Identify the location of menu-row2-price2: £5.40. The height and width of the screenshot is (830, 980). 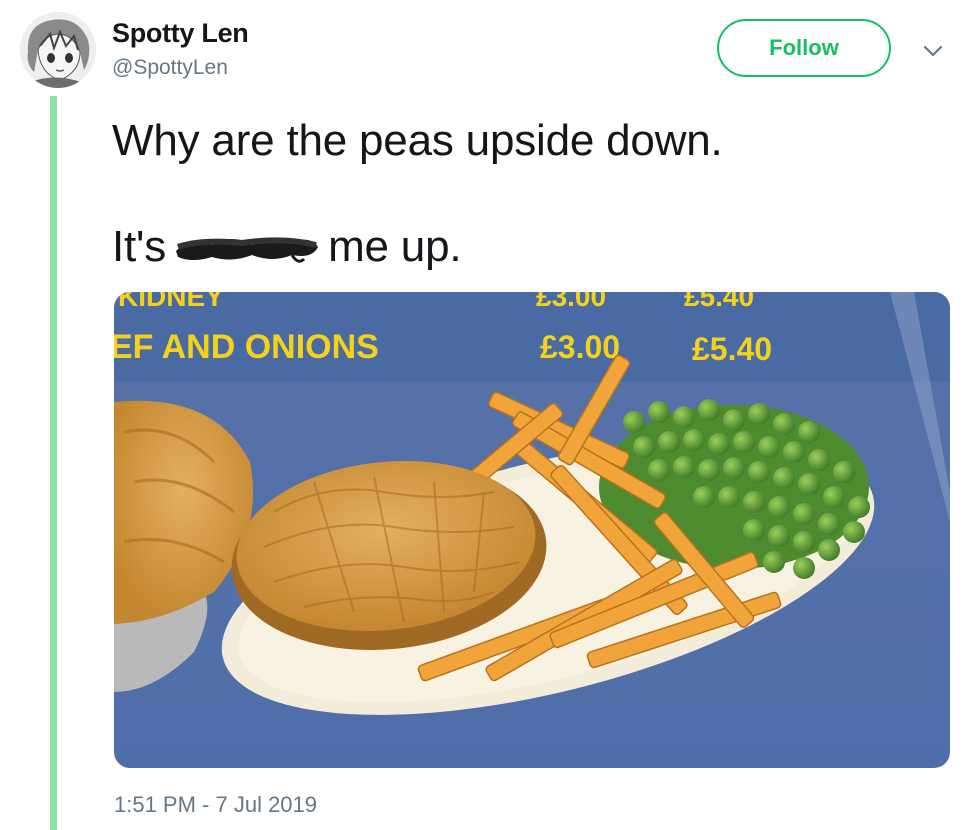
(732, 349).